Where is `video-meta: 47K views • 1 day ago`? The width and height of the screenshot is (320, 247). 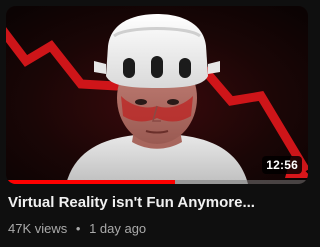 video-meta: 47K views • 1 day ago is located at coordinates (77, 229).